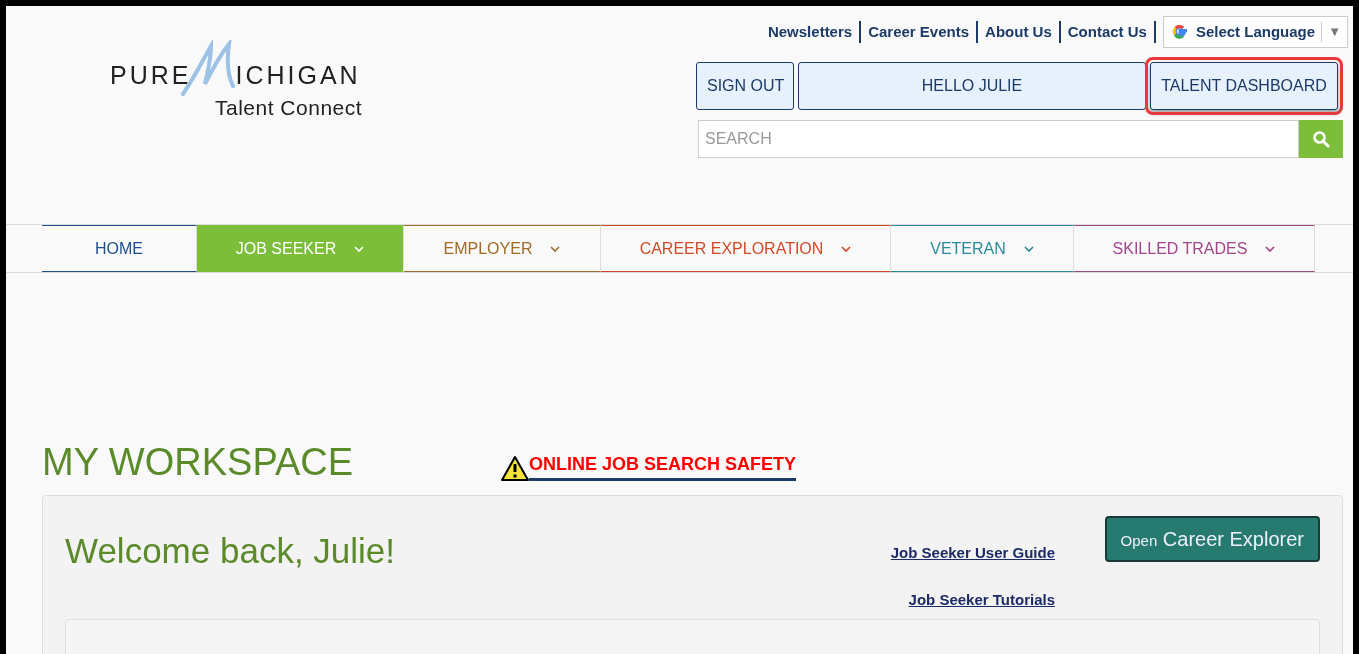  Describe the element at coordinates (745, 86) in the screenshot. I see `account-button: SIGN OUT` at that location.